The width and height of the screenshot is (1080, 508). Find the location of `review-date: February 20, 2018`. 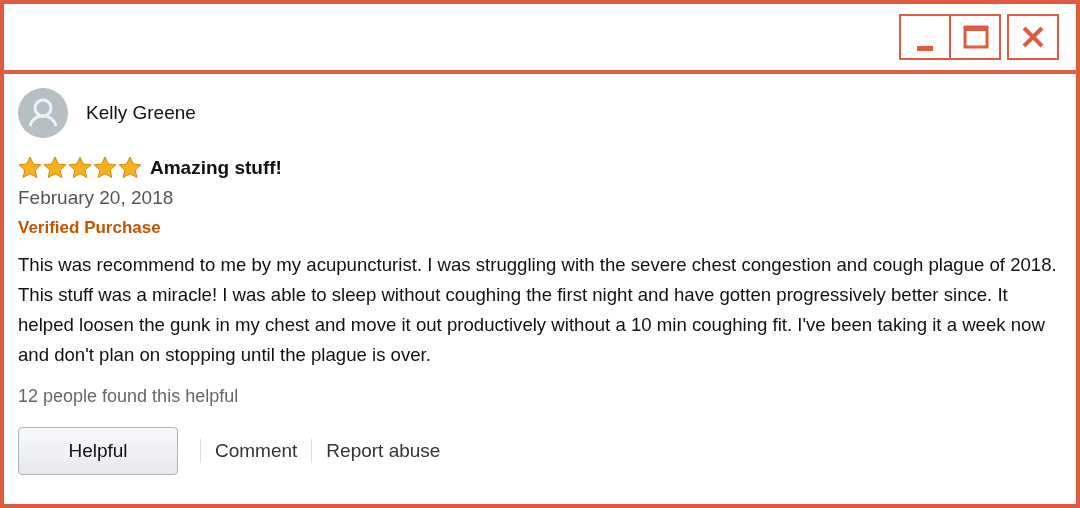

review-date: February 20, 2018 is located at coordinates (96, 198).